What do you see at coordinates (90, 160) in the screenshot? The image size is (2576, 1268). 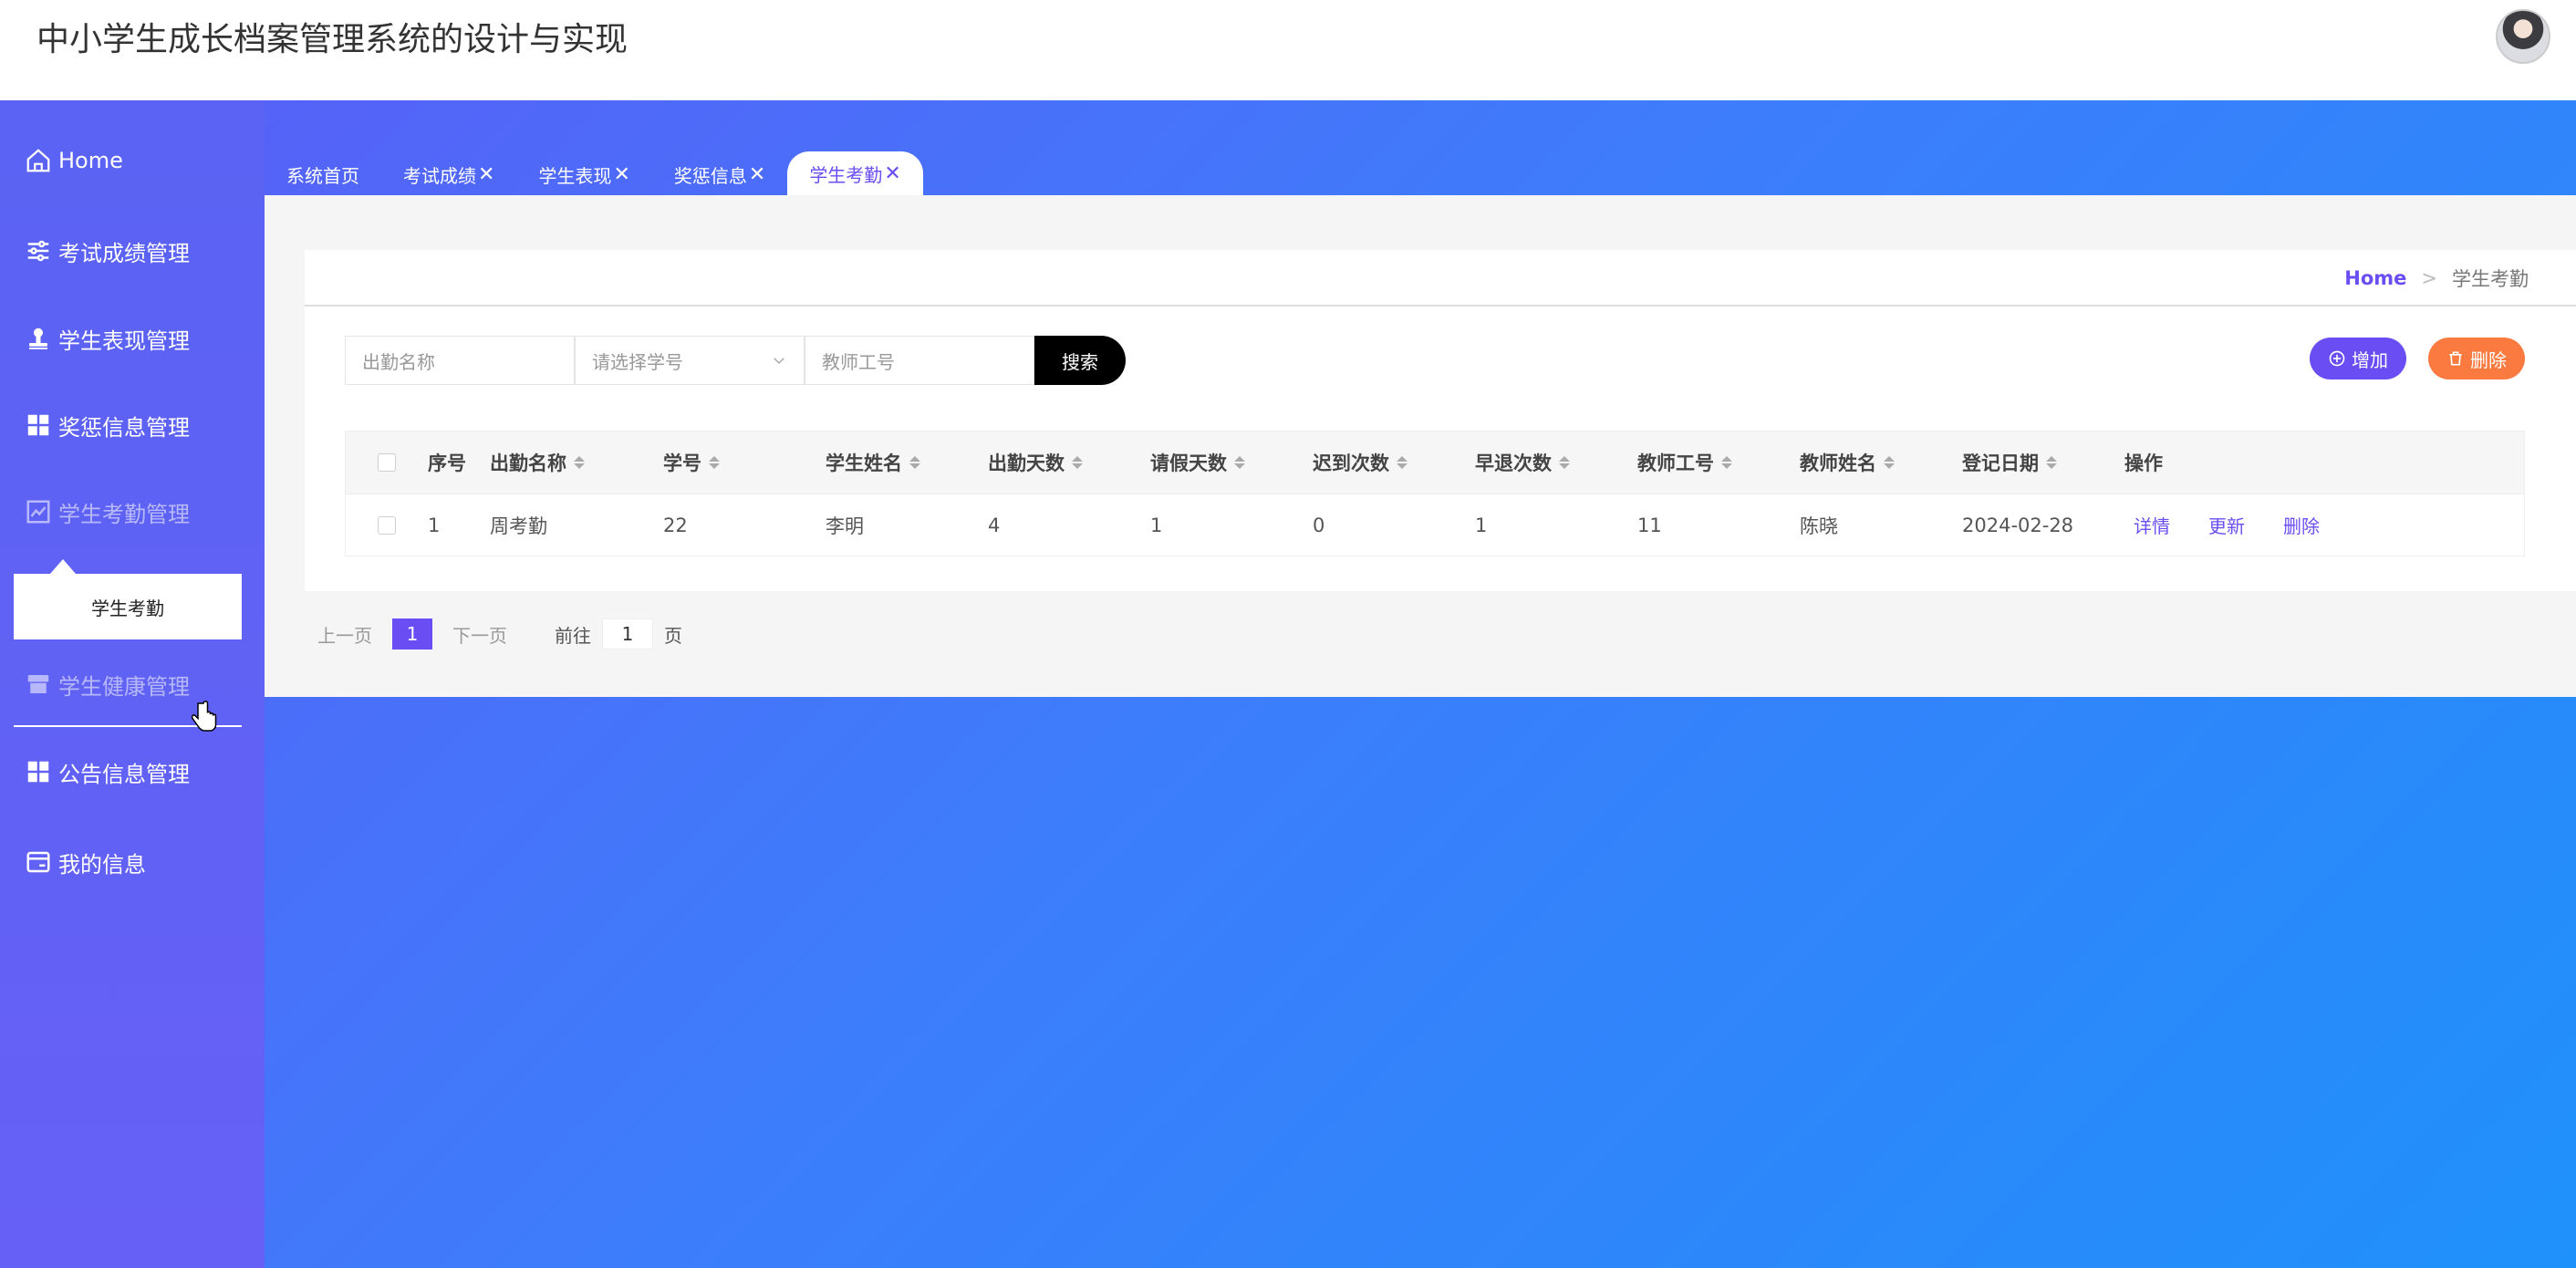 I see `sidebar-item-label: Home` at bounding box center [90, 160].